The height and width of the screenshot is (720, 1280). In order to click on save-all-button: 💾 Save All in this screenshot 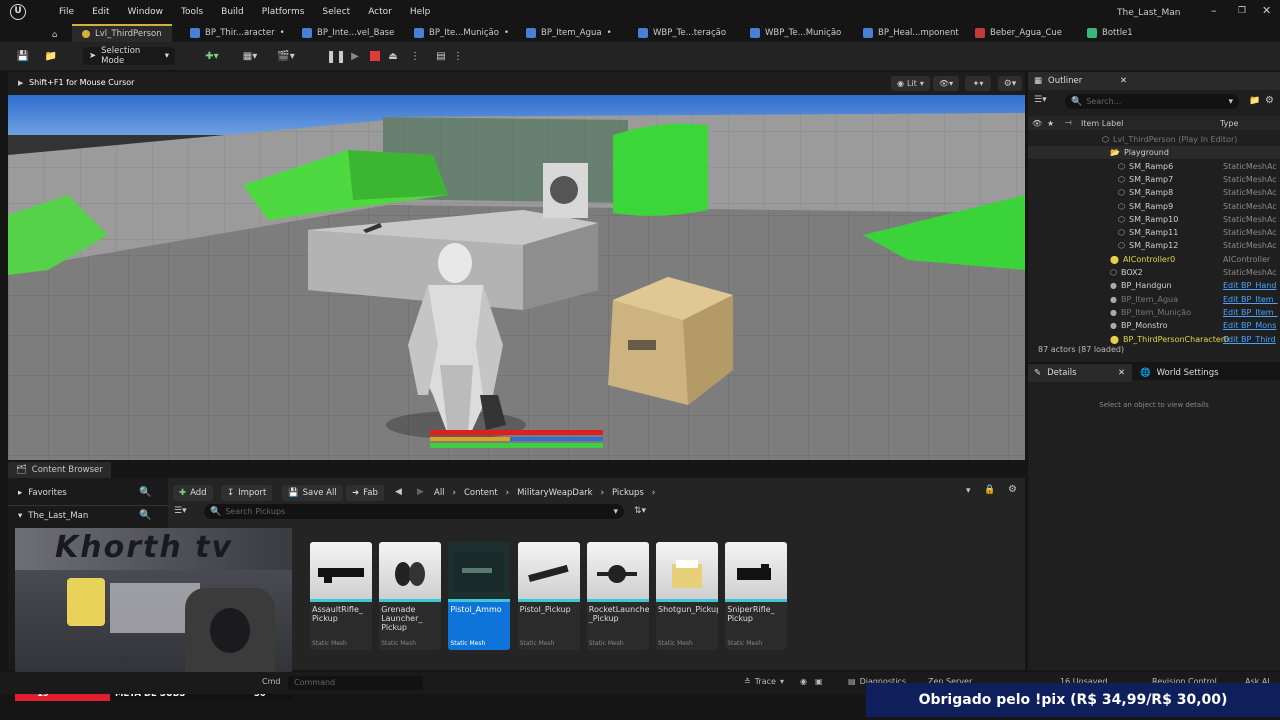, I will do `click(312, 493)`.